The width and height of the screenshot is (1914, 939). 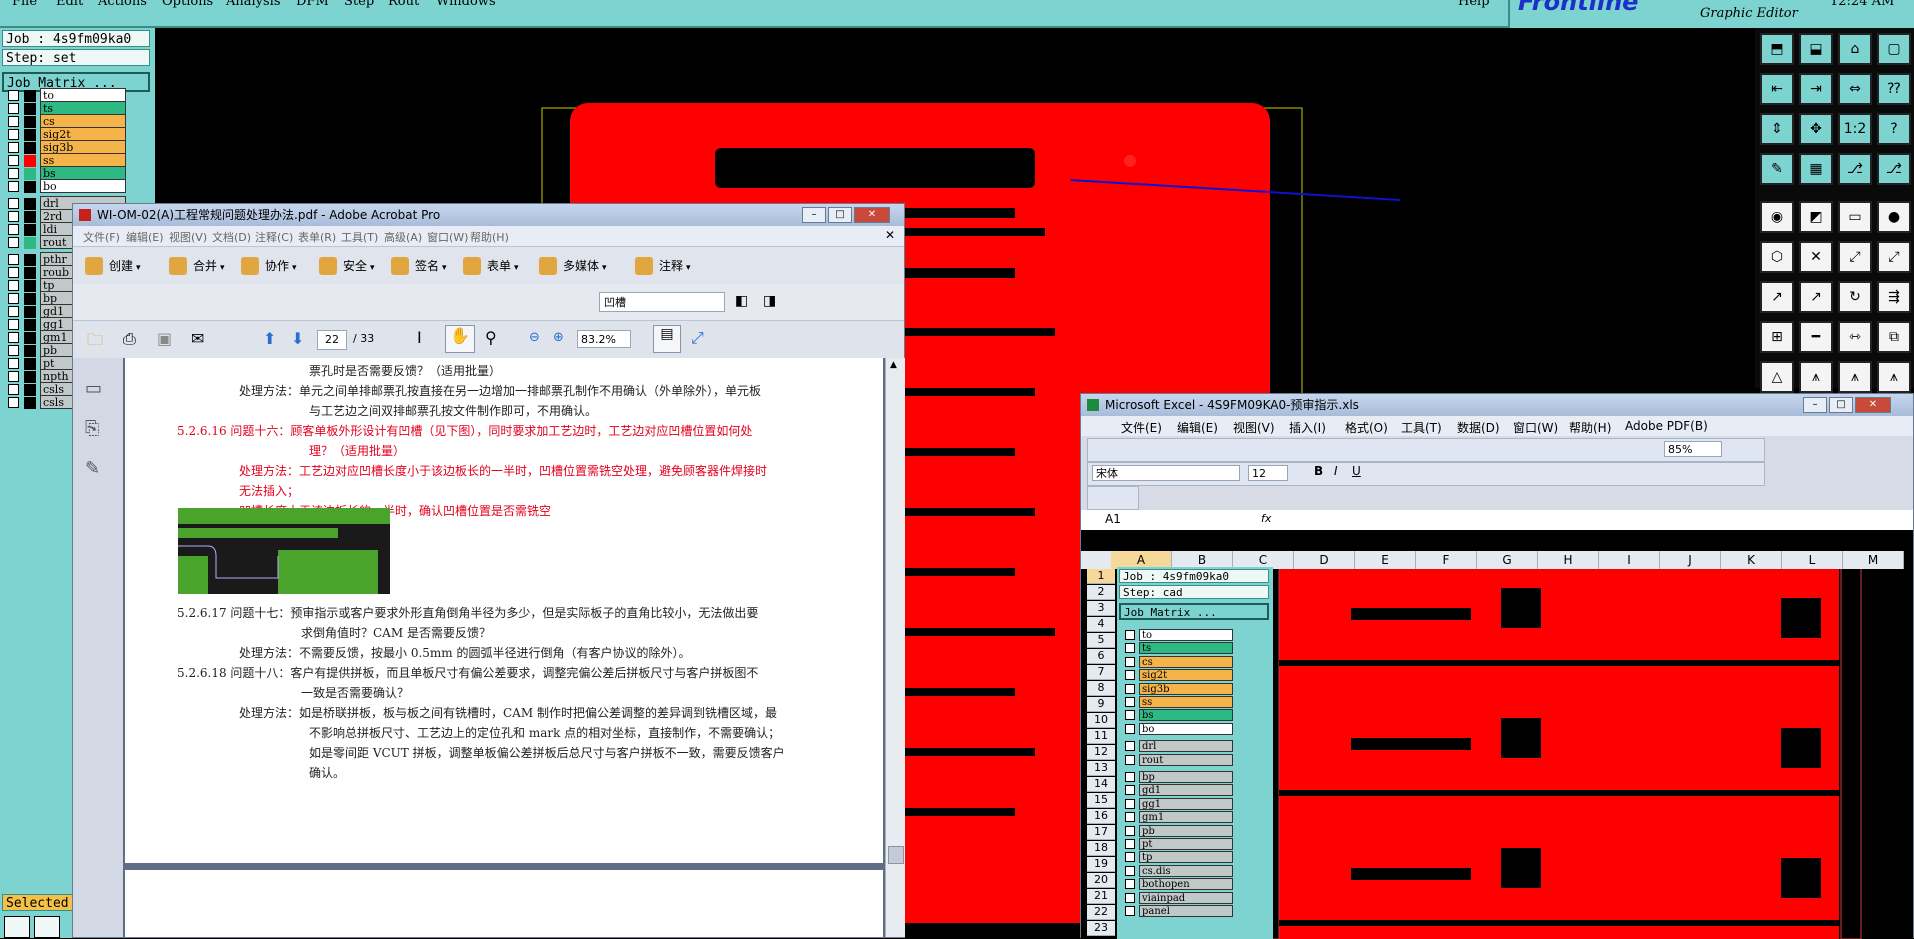 What do you see at coordinates (113, 266) in the screenshot?
I see `acrobat-tool-button: 创建 ▾` at bounding box center [113, 266].